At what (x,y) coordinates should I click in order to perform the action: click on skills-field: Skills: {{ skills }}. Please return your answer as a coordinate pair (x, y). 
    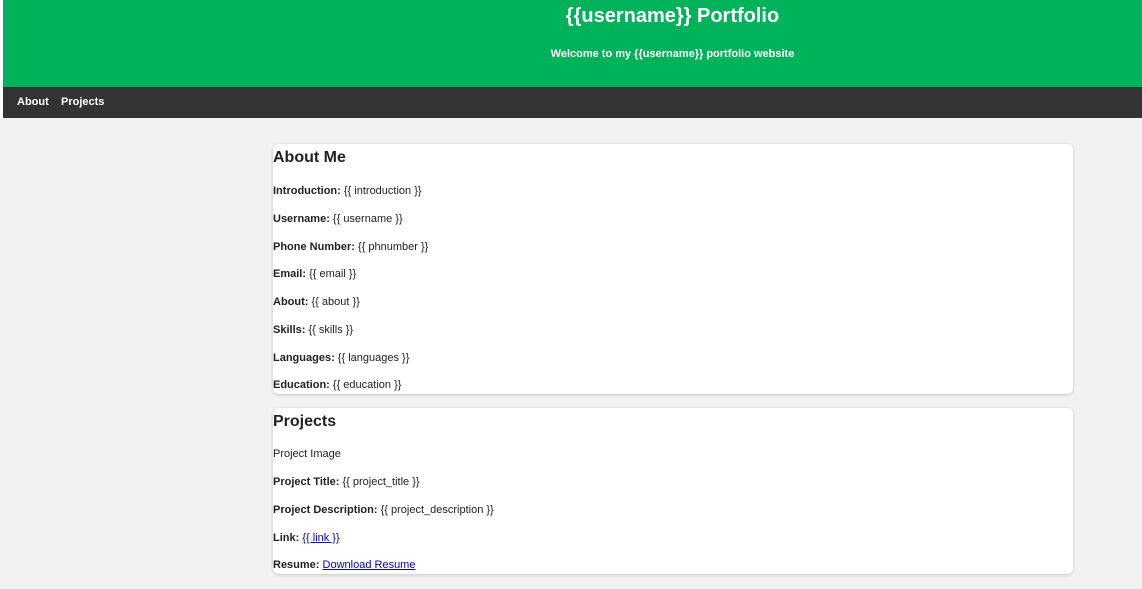
    Looking at the image, I should click on (313, 330).